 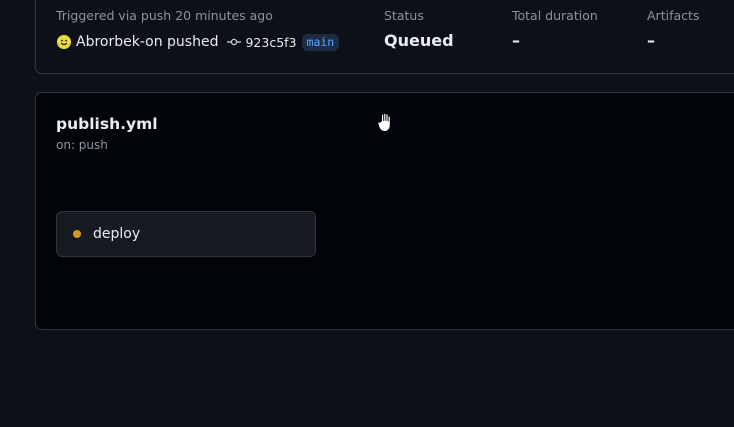 I want to click on hand-cursor-icon, so click(x=384, y=122).